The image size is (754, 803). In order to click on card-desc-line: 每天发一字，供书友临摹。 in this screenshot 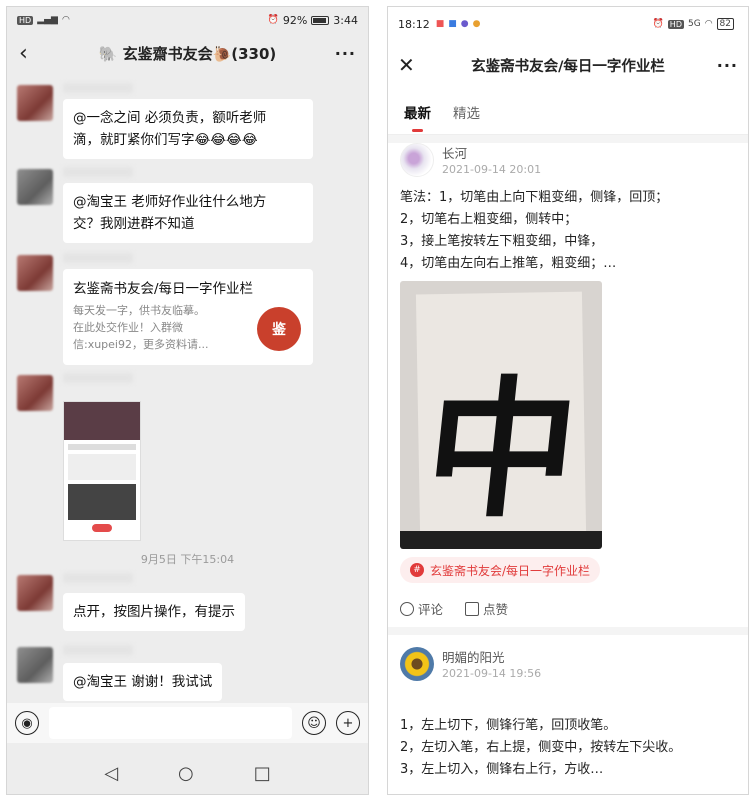, I will do `click(139, 310)`.